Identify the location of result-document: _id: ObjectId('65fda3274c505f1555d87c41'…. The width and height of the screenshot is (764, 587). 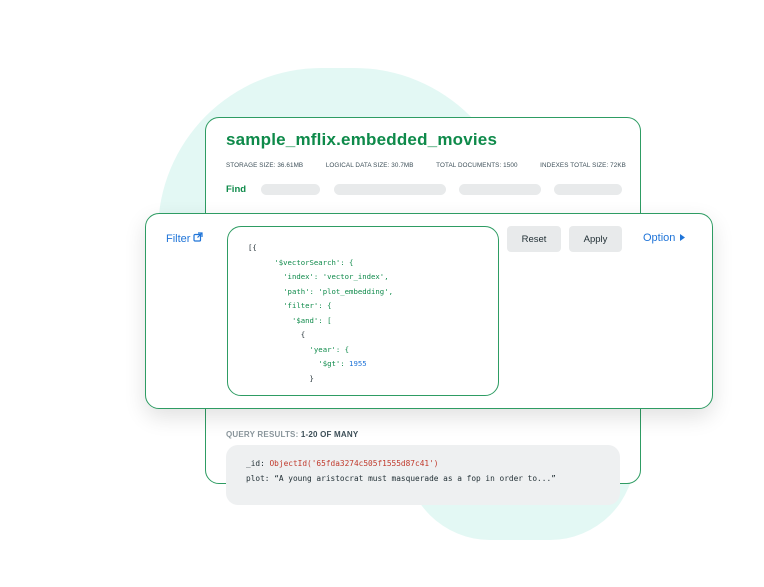
(423, 475).